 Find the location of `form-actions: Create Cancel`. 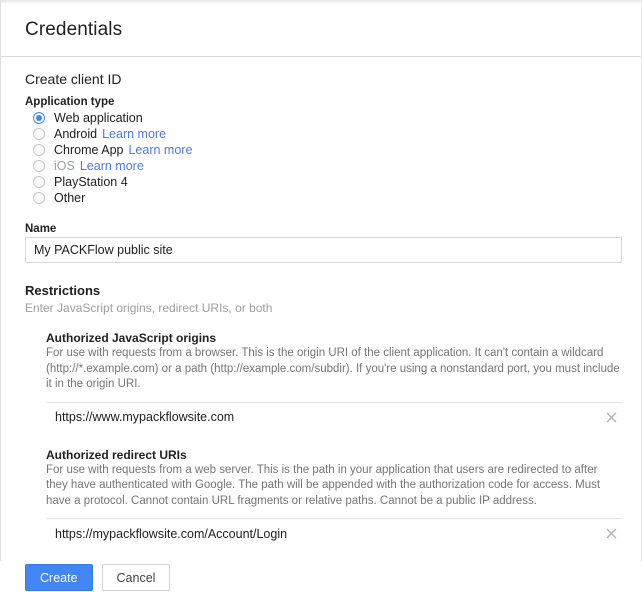

form-actions: Create Cancel is located at coordinates (323, 577).